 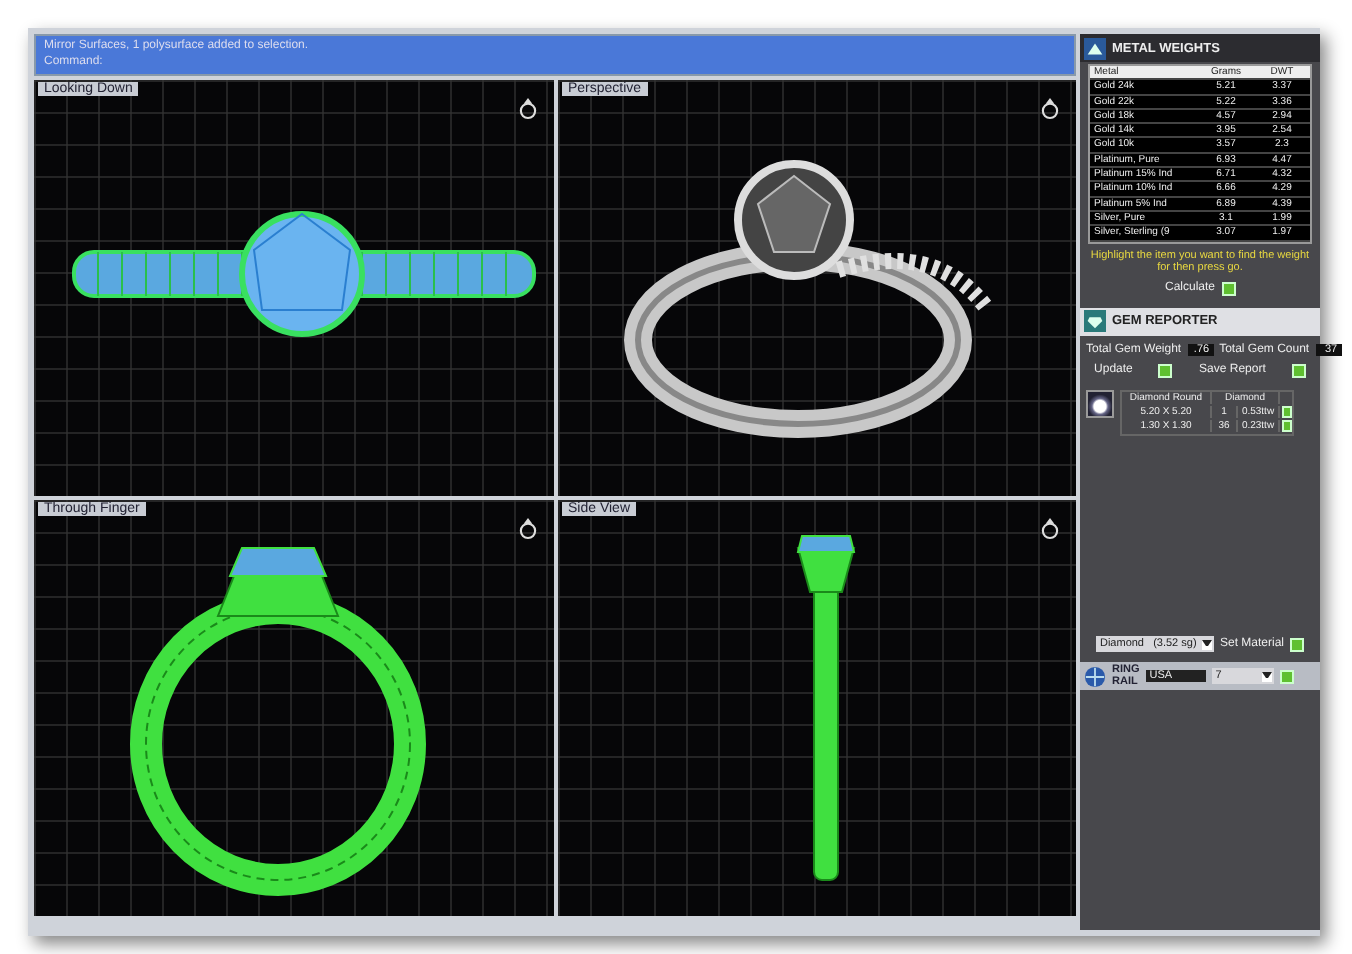 What do you see at coordinates (1095, 321) in the screenshot?
I see `gem-icon` at bounding box center [1095, 321].